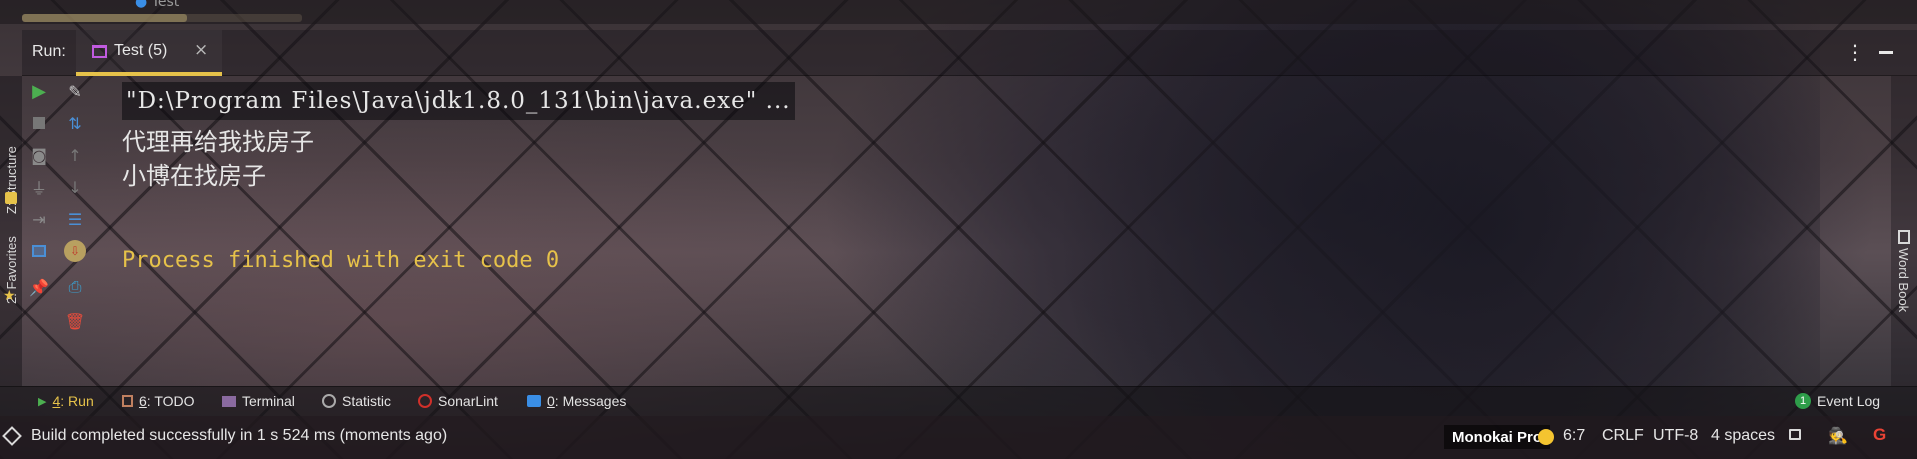 The width and height of the screenshot is (1917, 459). Describe the element at coordinates (11, 231) in the screenshot. I see `left-tool-strip: Z: Structure 2: Favorites ★` at that location.